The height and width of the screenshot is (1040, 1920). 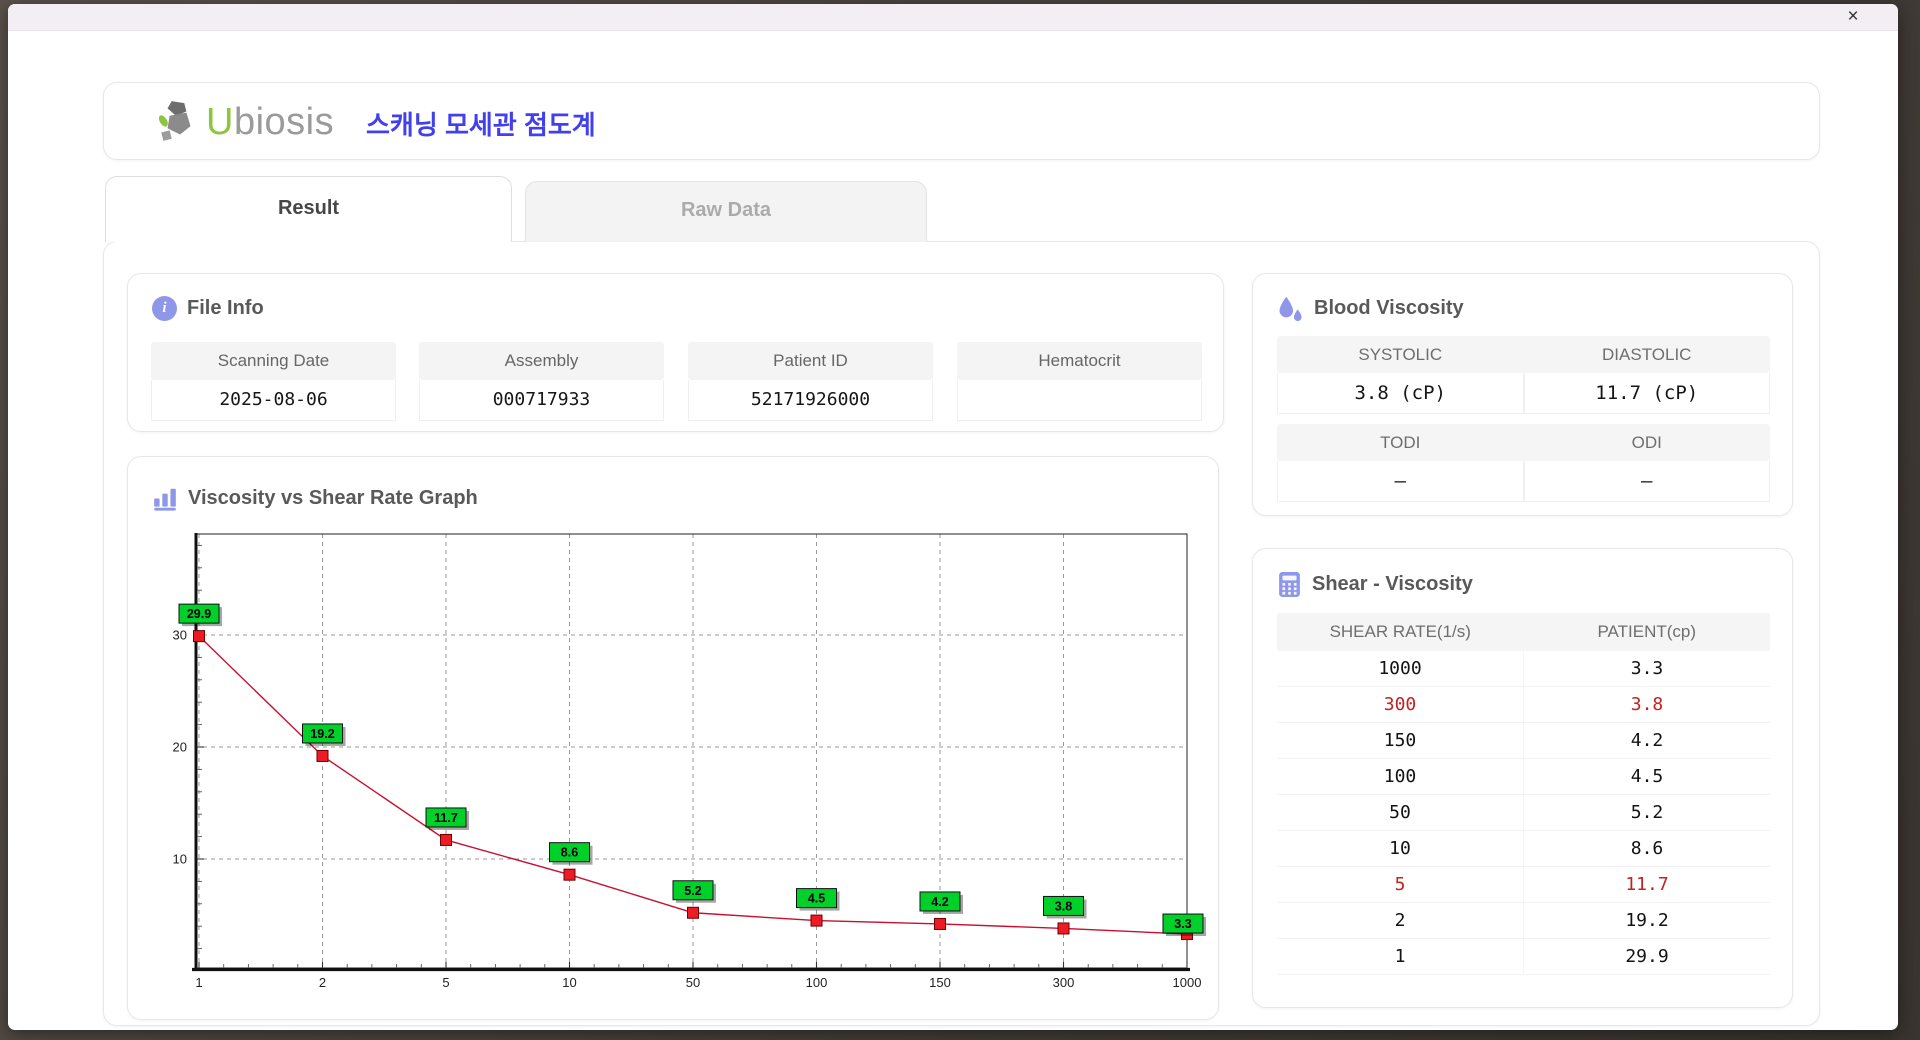 I want to click on brand-logo: Ubiosis, so click(x=245, y=122).